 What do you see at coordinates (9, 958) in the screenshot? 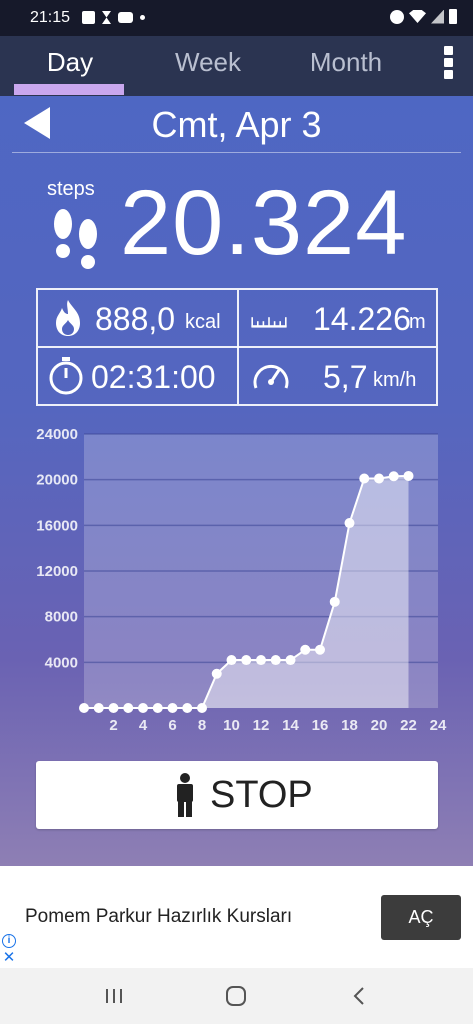
I see `ad-close-icon: ✕` at bounding box center [9, 958].